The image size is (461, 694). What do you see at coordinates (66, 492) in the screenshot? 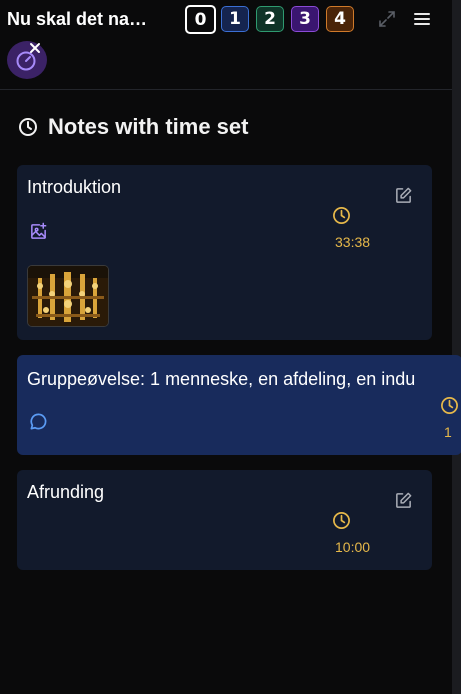
I see `note-title: Afrunding` at bounding box center [66, 492].